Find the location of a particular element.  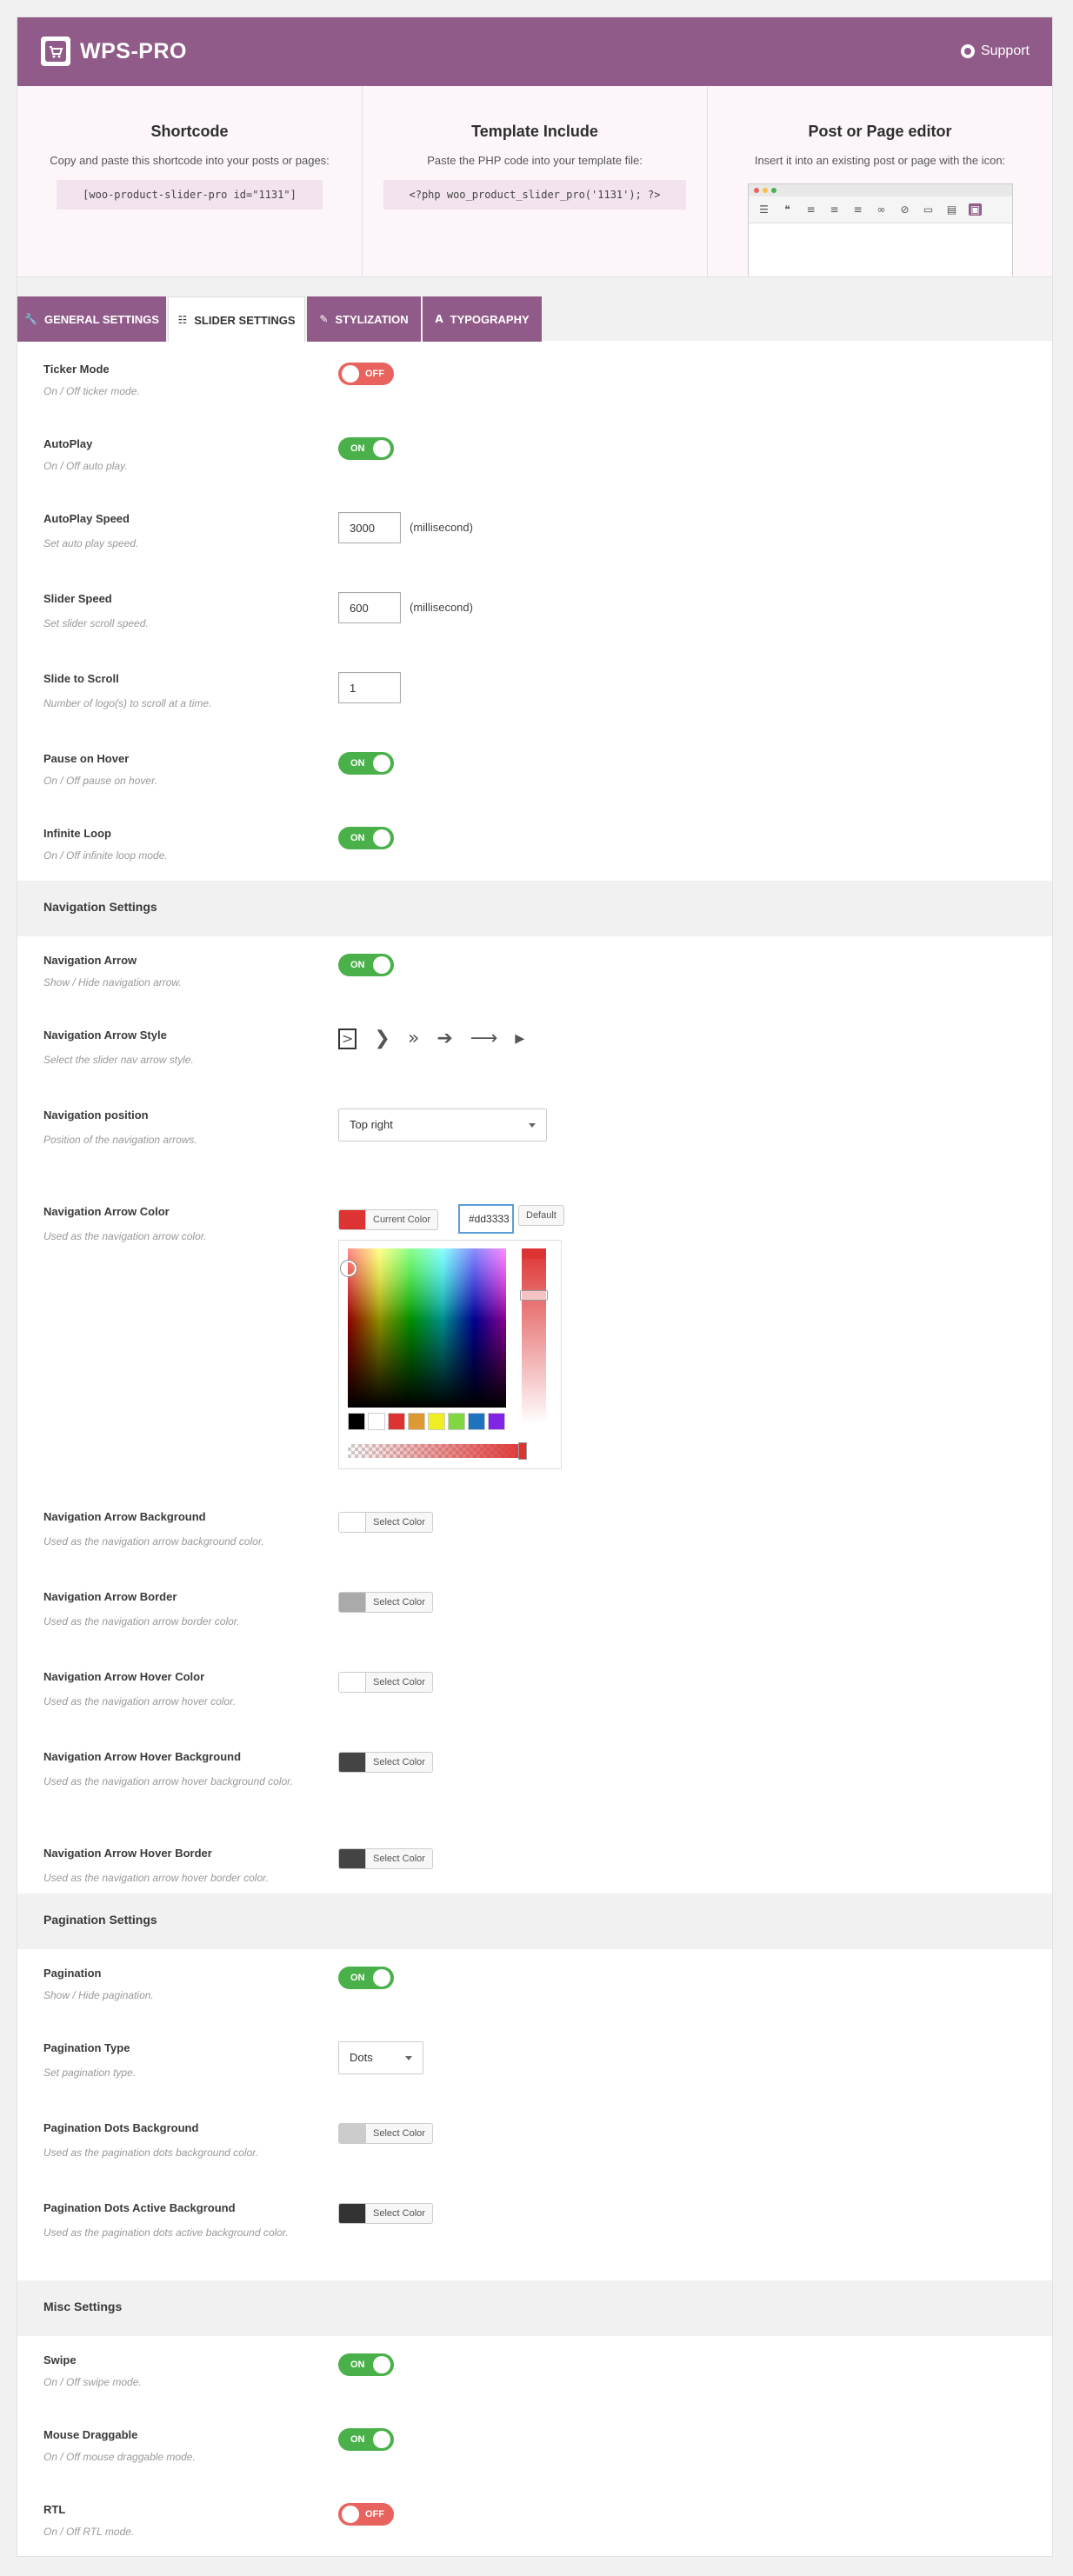

mouse-draggable-toggle: ON is located at coordinates (366, 2439).